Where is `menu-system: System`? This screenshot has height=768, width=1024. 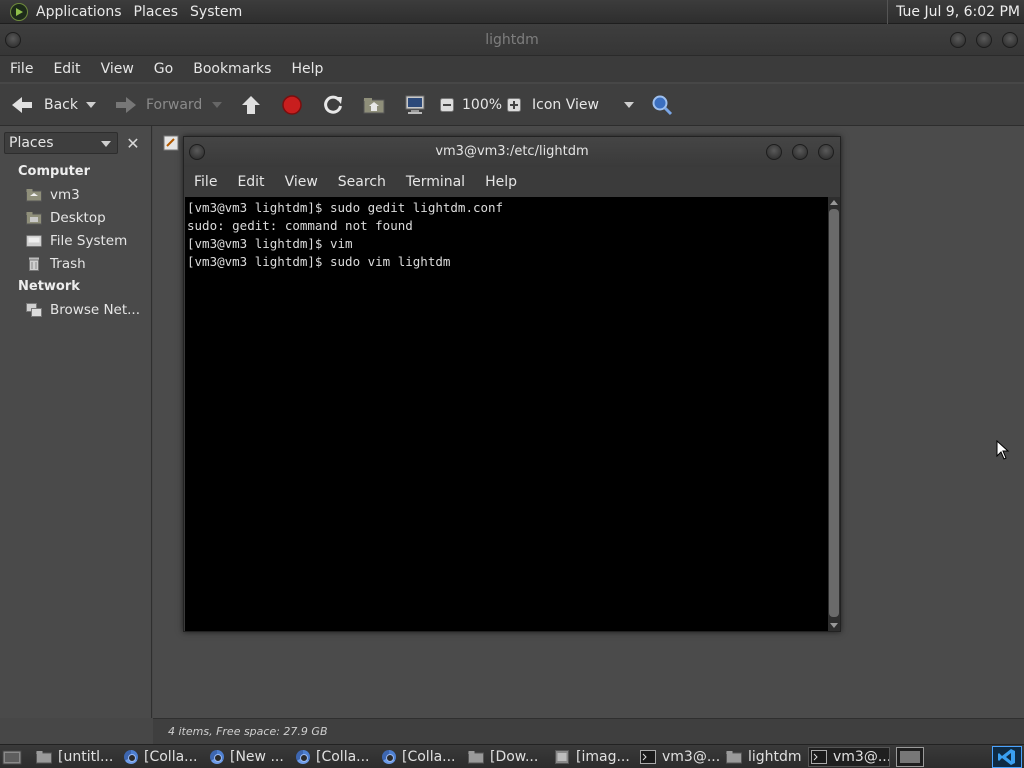 menu-system: System is located at coordinates (216, 12).